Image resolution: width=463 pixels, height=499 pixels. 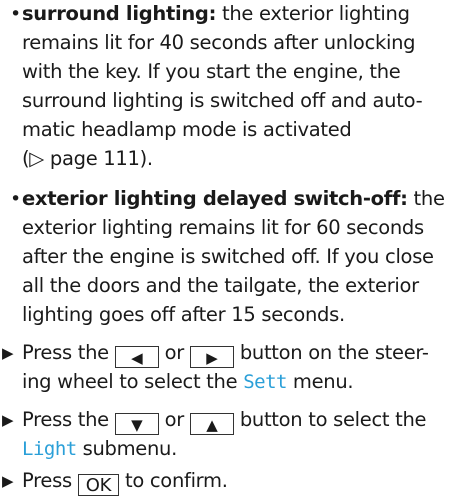 I want to click on text-line: surround lighting: the exterior lighting, so click(x=216, y=13).